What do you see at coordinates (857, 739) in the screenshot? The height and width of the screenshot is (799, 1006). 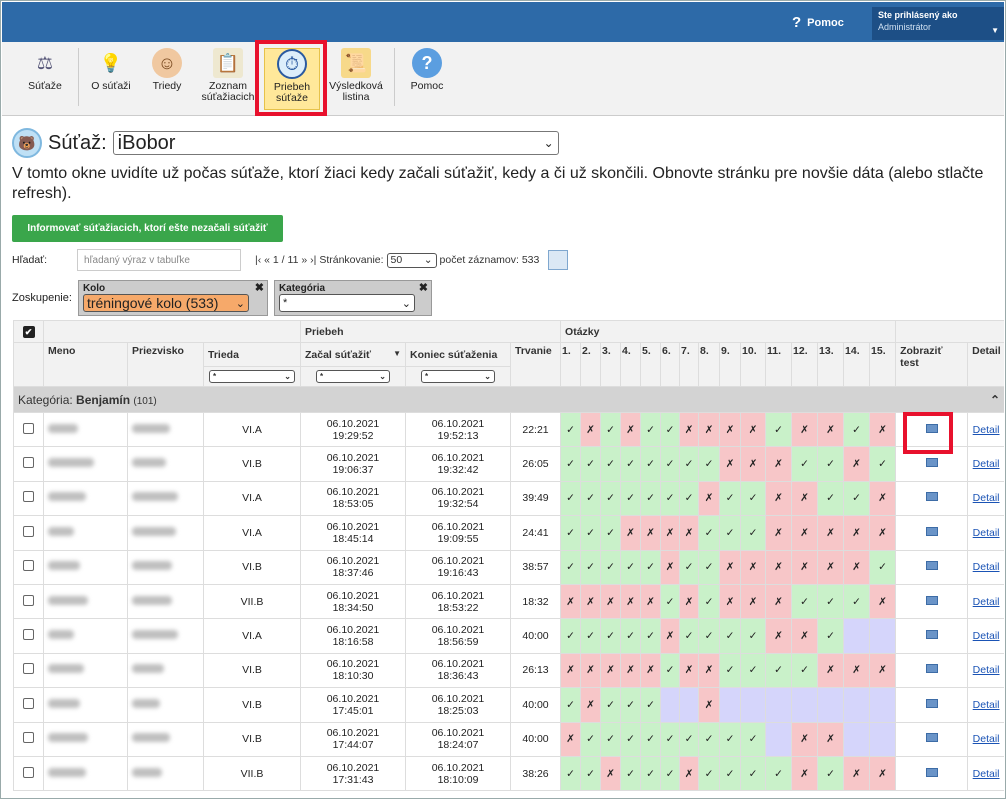 I see `unanswered-q14` at bounding box center [857, 739].